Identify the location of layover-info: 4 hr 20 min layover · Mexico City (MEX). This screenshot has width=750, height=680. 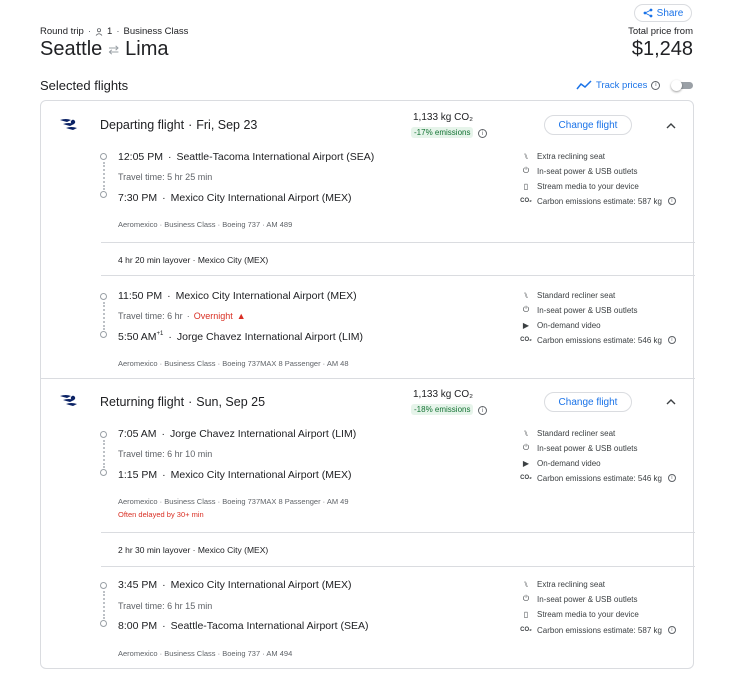
(193, 260).